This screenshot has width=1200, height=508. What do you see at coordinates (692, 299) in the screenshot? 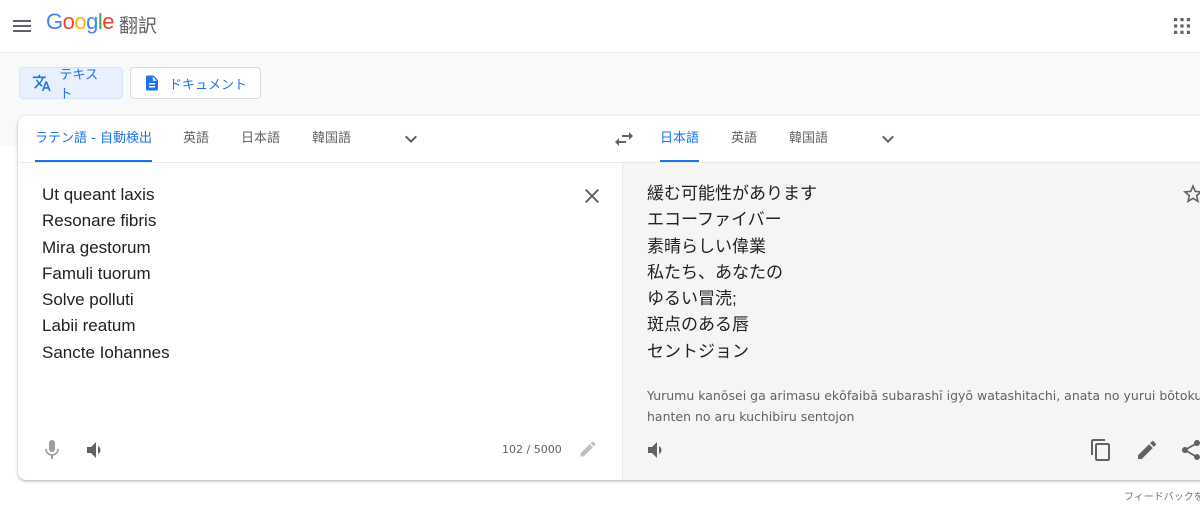
I see `translation-line: ゆるい冒涜;` at bounding box center [692, 299].